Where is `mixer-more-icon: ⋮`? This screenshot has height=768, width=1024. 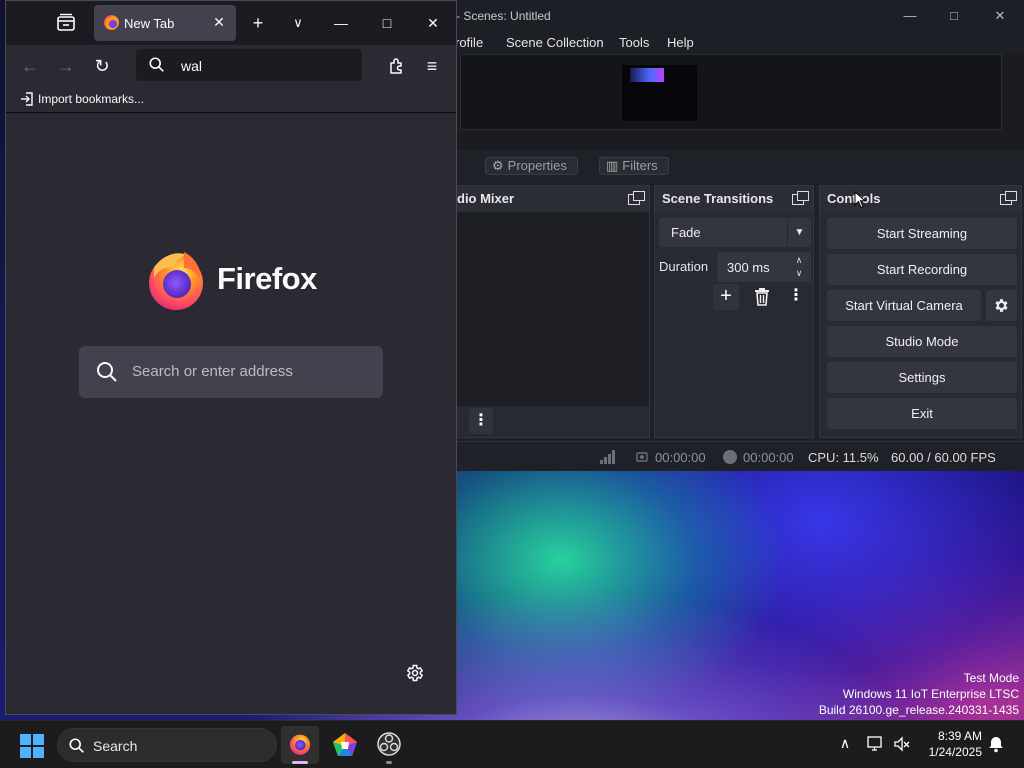 mixer-more-icon: ⋮ is located at coordinates (481, 421).